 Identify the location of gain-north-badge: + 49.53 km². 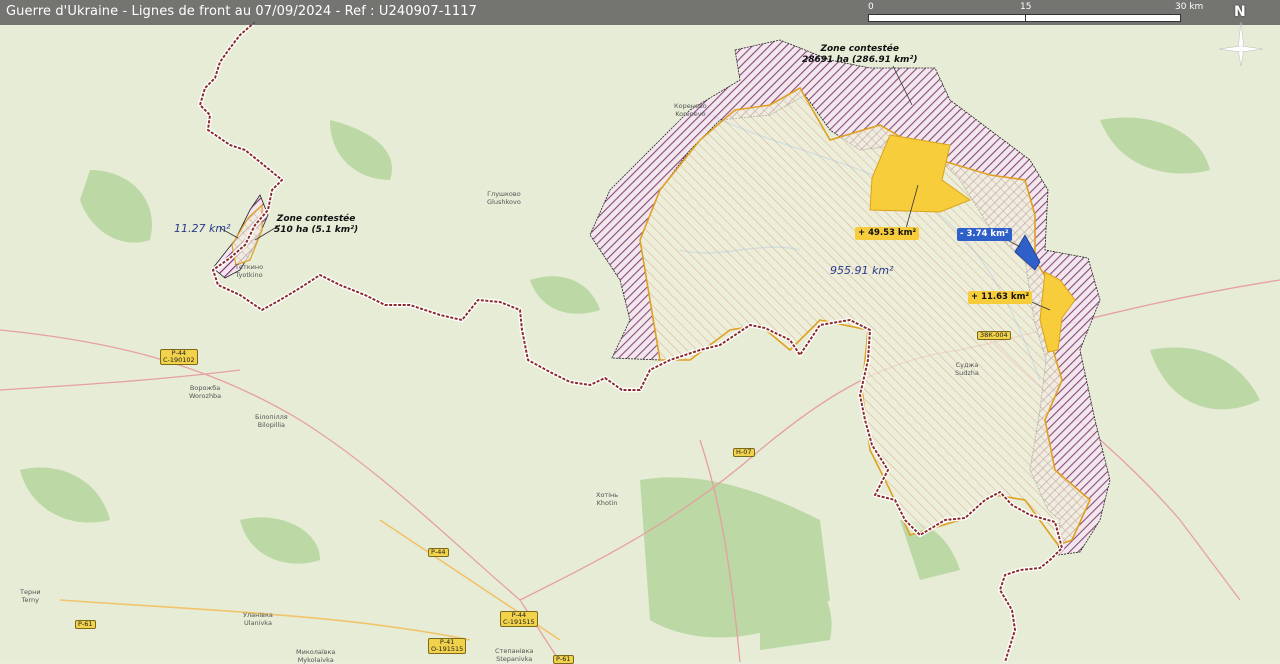
(887, 233).